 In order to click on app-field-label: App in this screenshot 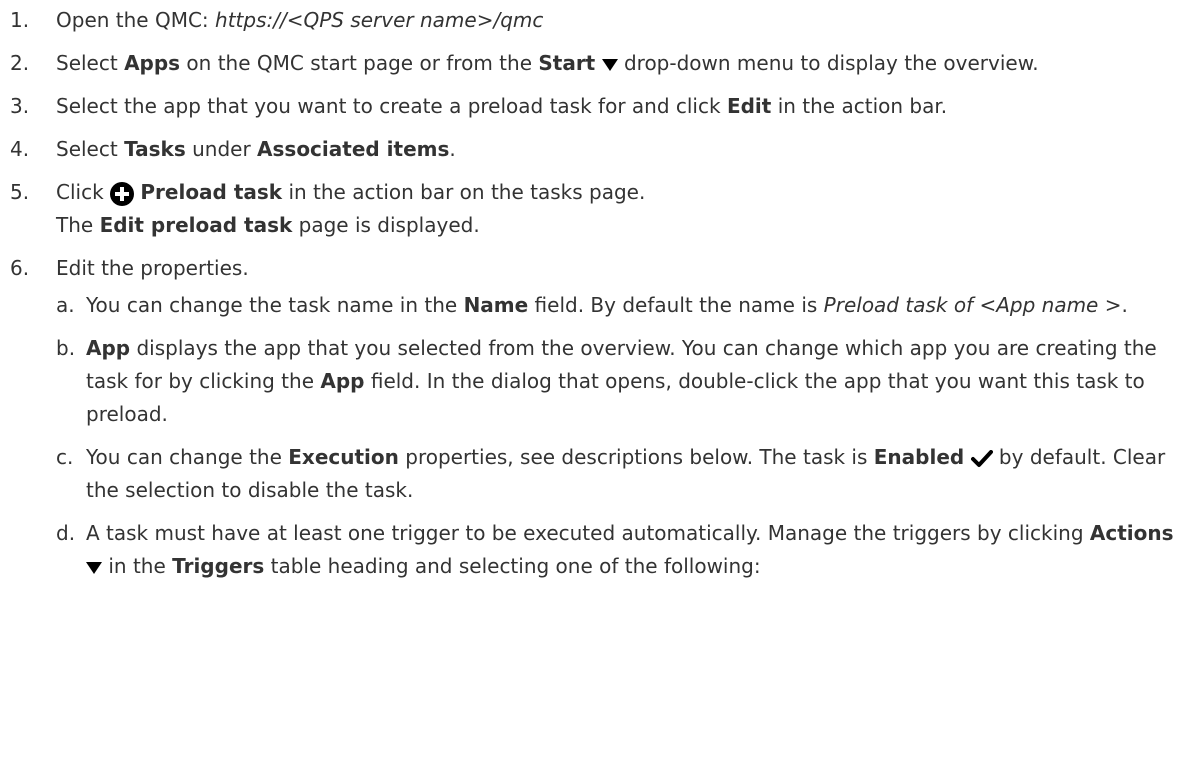, I will do `click(342, 381)`.